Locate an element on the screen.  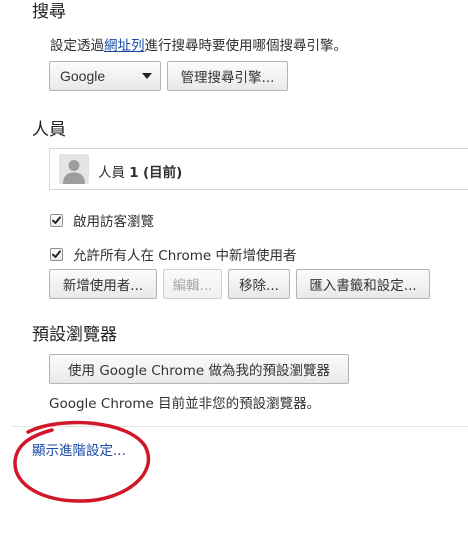
profile-number: 1 is located at coordinates (134, 173).